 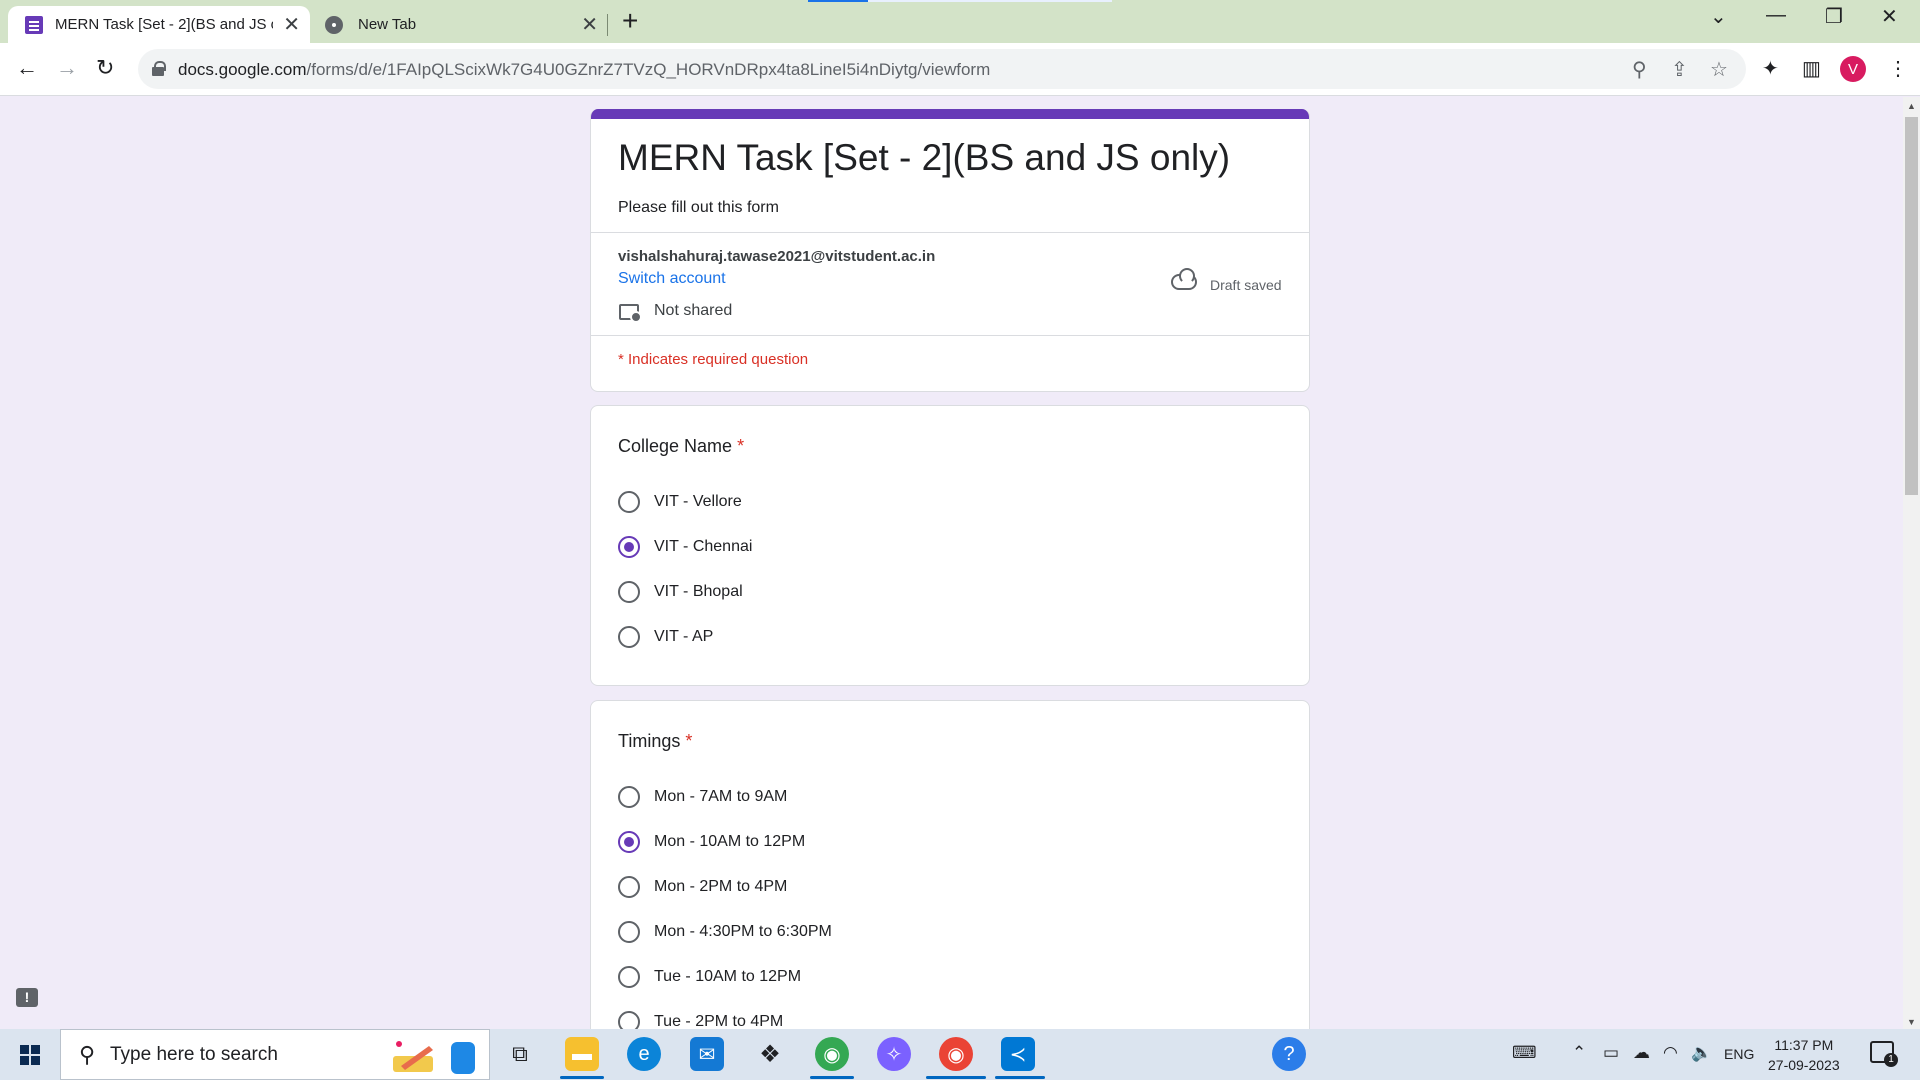 I want to click on scroll-up-arrow-icon: ▲, so click(x=1911, y=106).